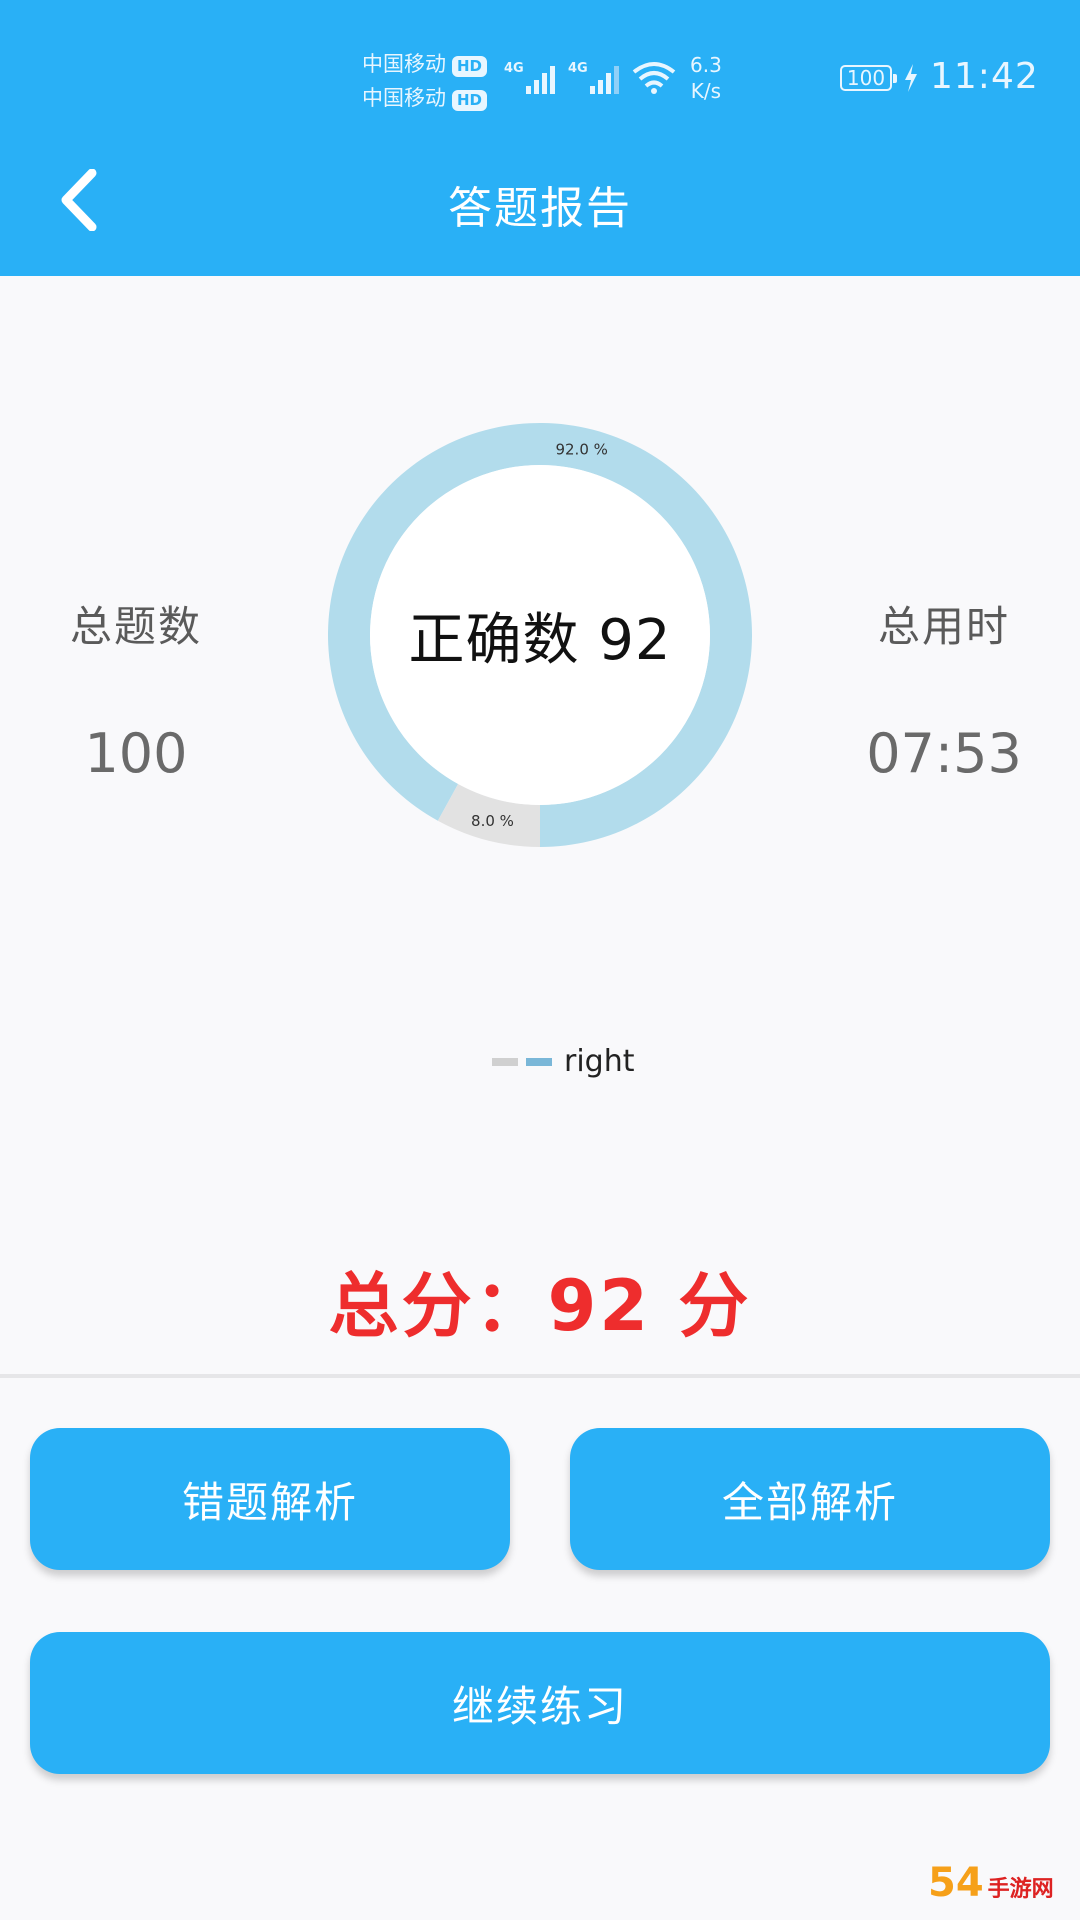 This screenshot has height=1920, width=1080. What do you see at coordinates (539, 1706) in the screenshot?
I see `continue-practice-label: 继续练习` at bounding box center [539, 1706].